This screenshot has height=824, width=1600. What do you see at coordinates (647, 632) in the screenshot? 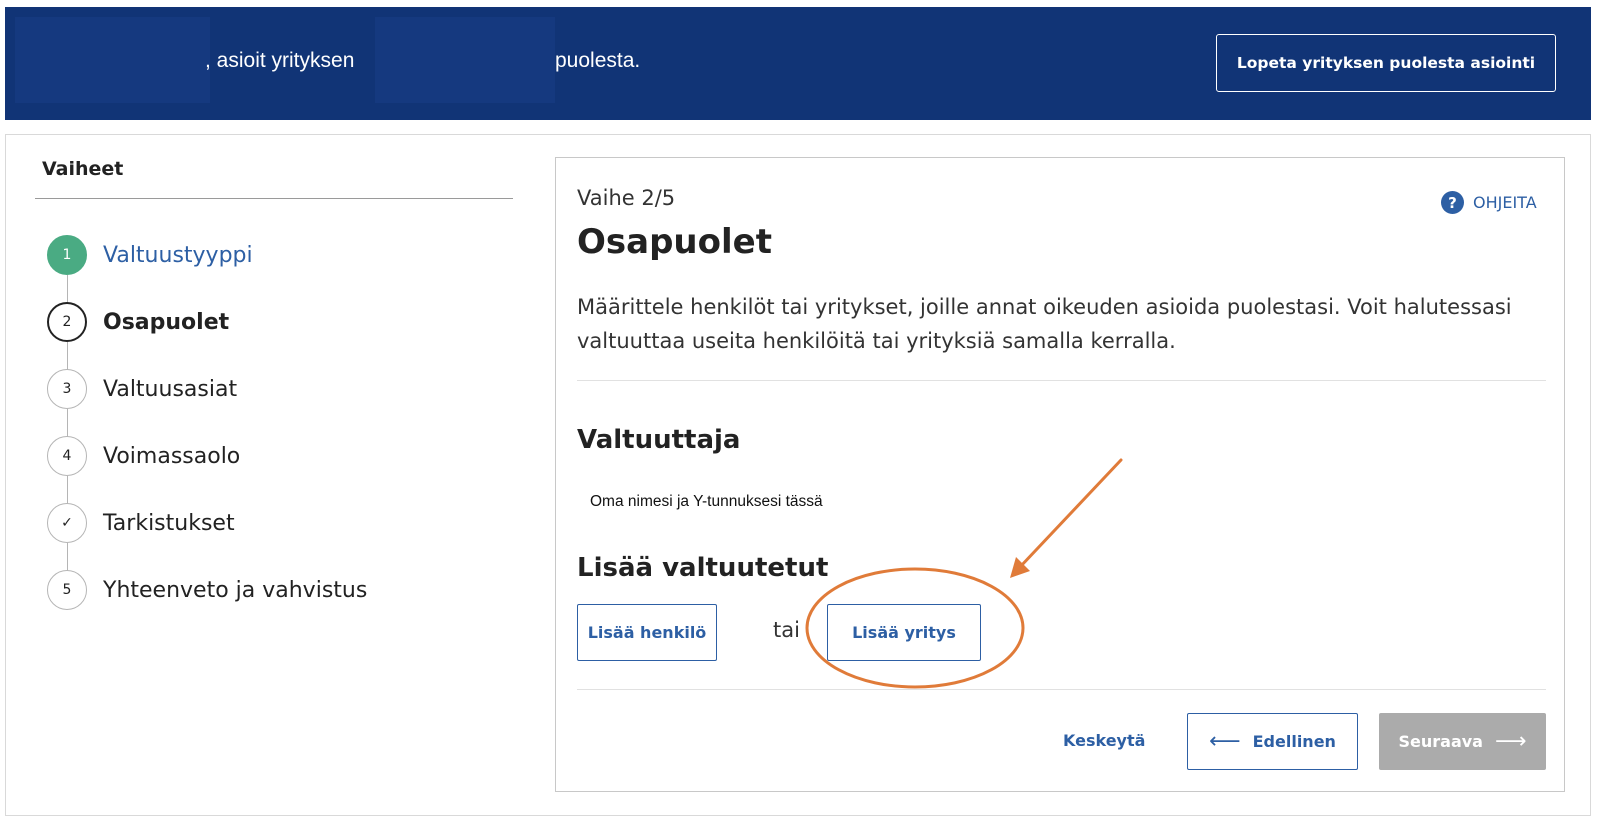
I see `add-person-button: Lisää henkilö` at bounding box center [647, 632].